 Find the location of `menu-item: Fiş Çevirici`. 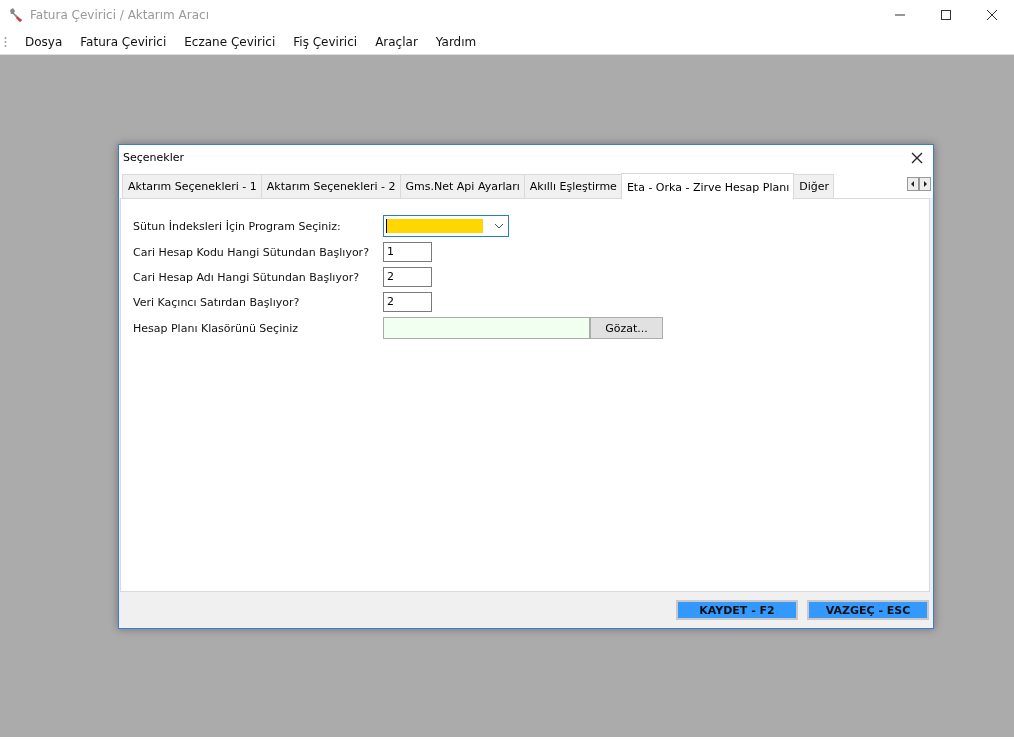

menu-item: Fiş Çevirici is located at coordinates (325, 42).